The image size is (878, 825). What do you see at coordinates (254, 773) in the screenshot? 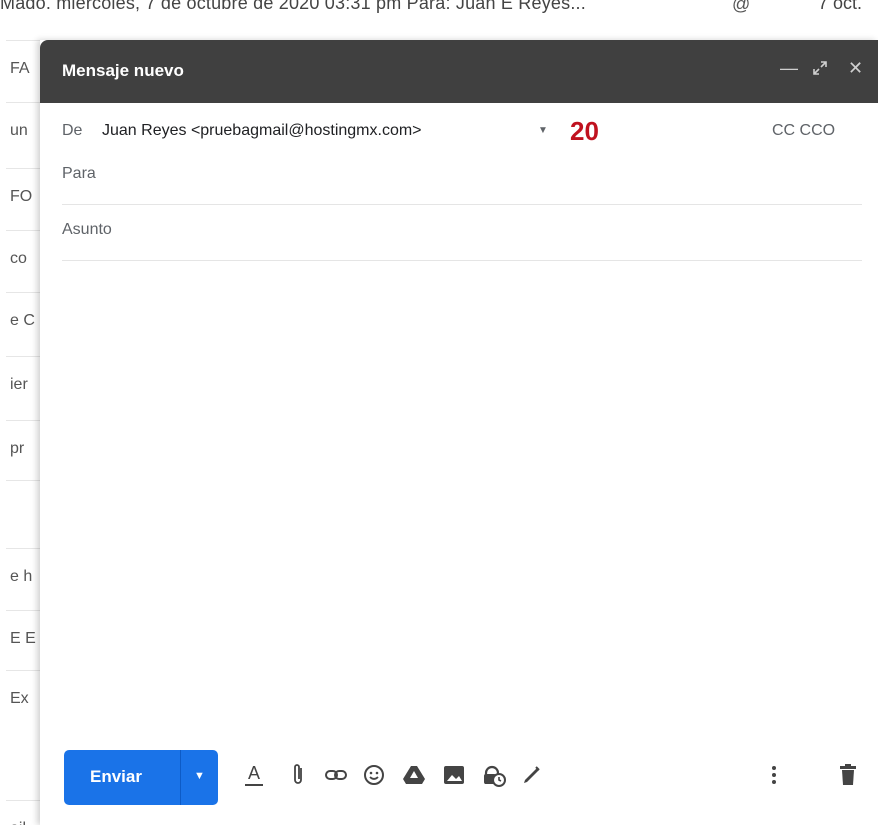
I see `svg-text: A` at bounding box center [254, 773].